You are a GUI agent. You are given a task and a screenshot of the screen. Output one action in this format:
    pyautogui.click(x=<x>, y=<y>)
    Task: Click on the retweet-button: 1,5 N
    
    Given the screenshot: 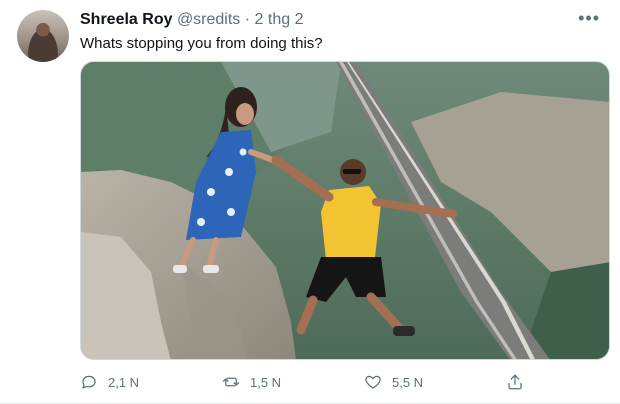 What is the action you would take?
    pyautogui.click(x=251, y=382)
    